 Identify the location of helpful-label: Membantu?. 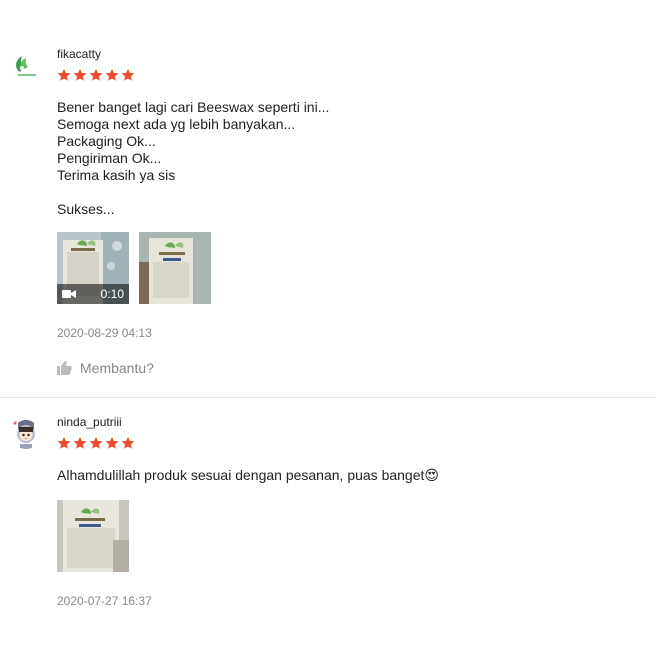
(117, 368).